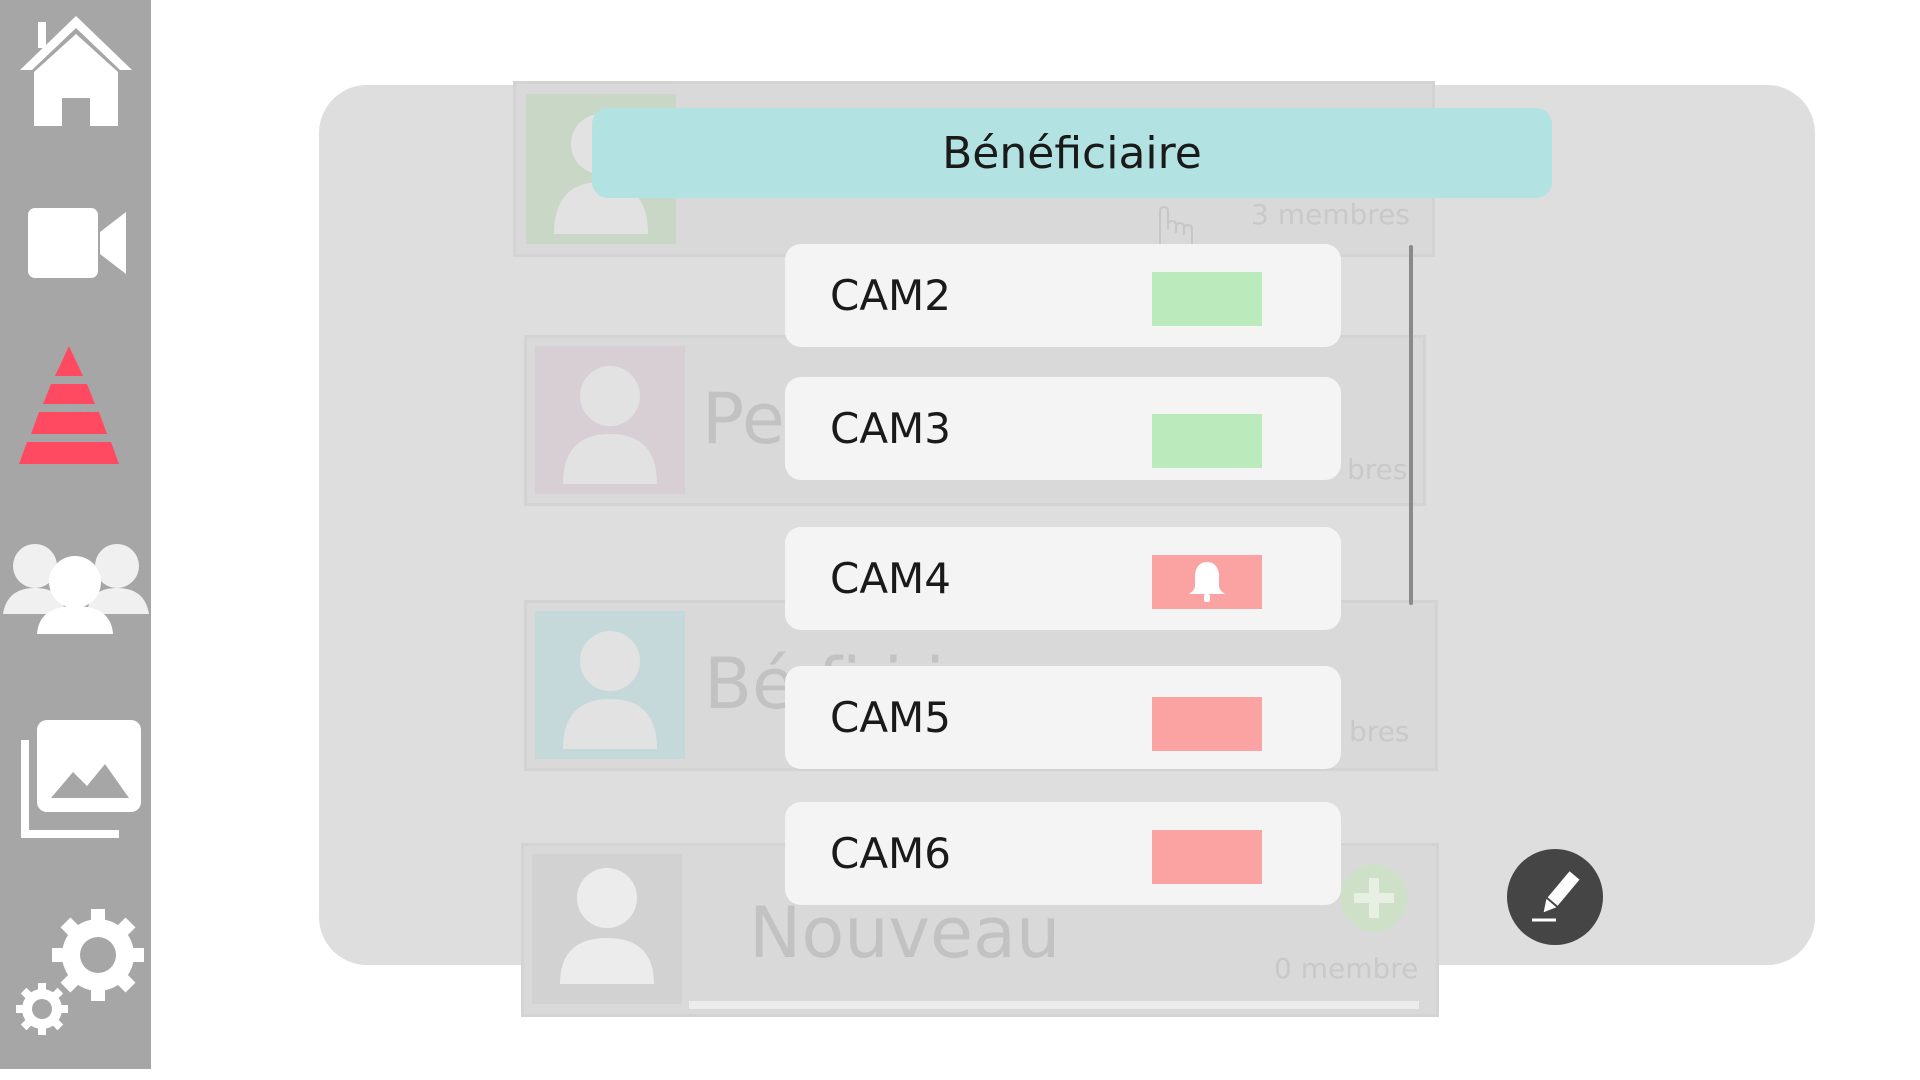  I want to click on dialog-title: Bénéficiaire, so click(1072, 153).